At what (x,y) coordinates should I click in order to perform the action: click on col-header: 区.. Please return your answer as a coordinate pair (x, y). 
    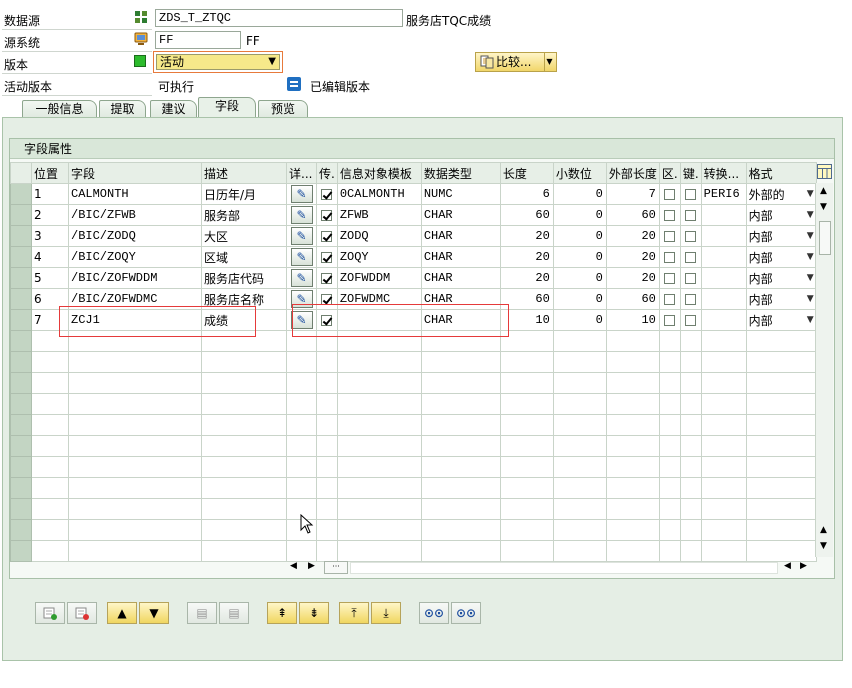
    Looking at the image, I should click on (669, 173).